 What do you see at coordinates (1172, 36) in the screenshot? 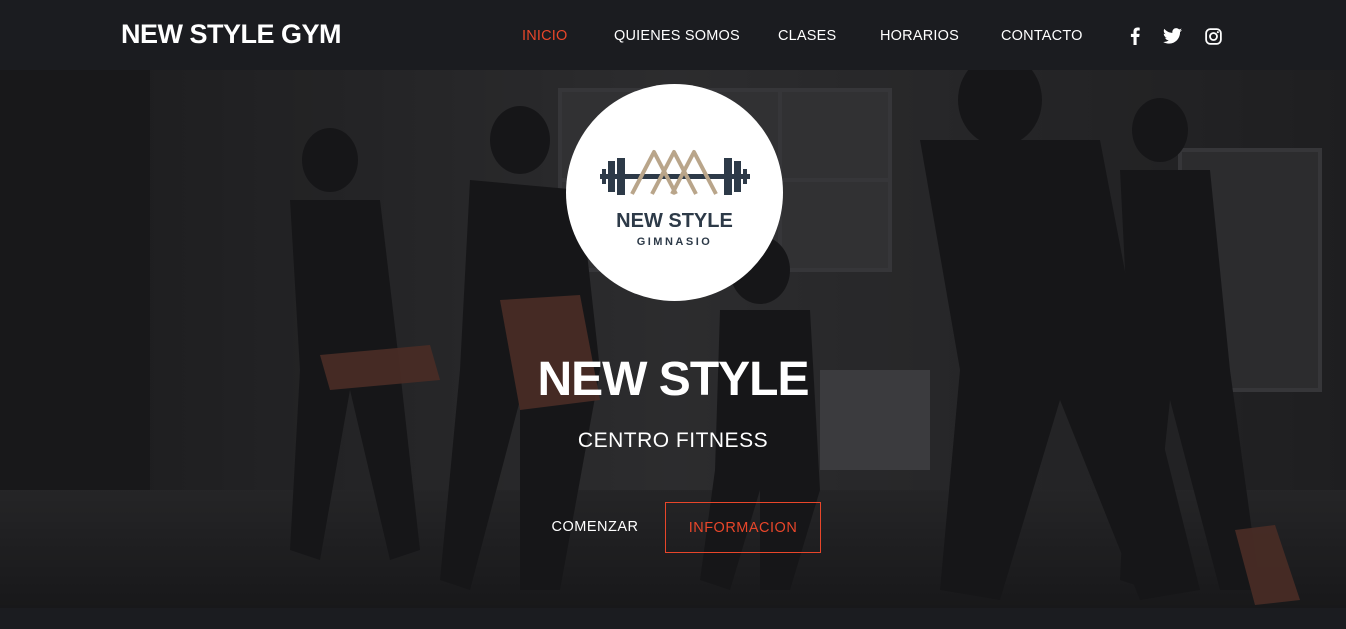
I see `twitter-icon` at bounding box center [1172, 36].